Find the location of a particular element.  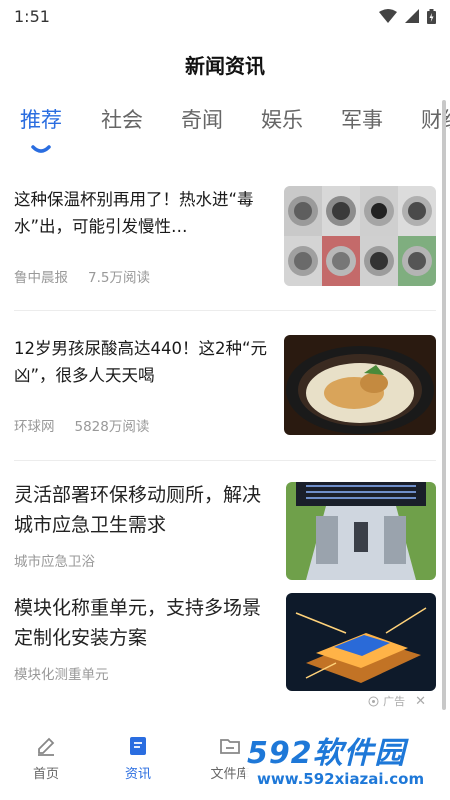

tab-entertainment: 娱乐 is located at coordinates (282, 134).